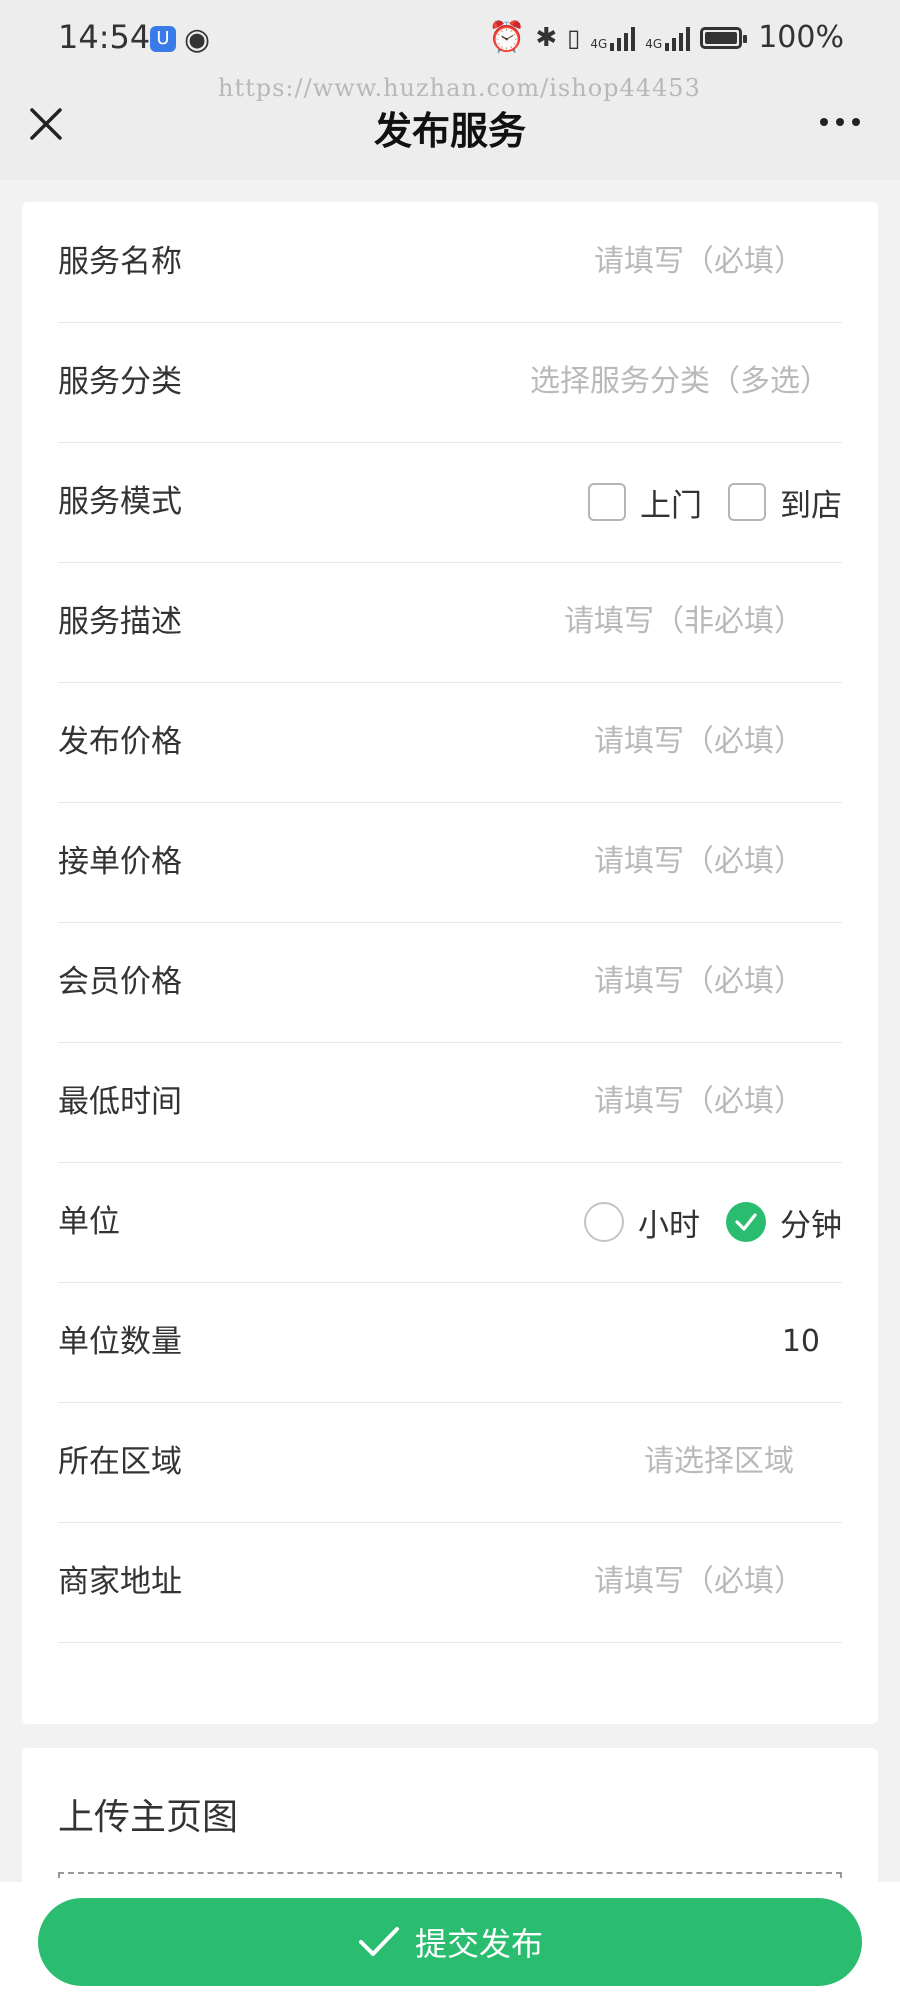 This screenshot has height=2000, width=900. Describe the element at coordinates (450, 262) in the screenshot. I see `form-row-service-name: 服务名称 请填写（必填）` at that location.